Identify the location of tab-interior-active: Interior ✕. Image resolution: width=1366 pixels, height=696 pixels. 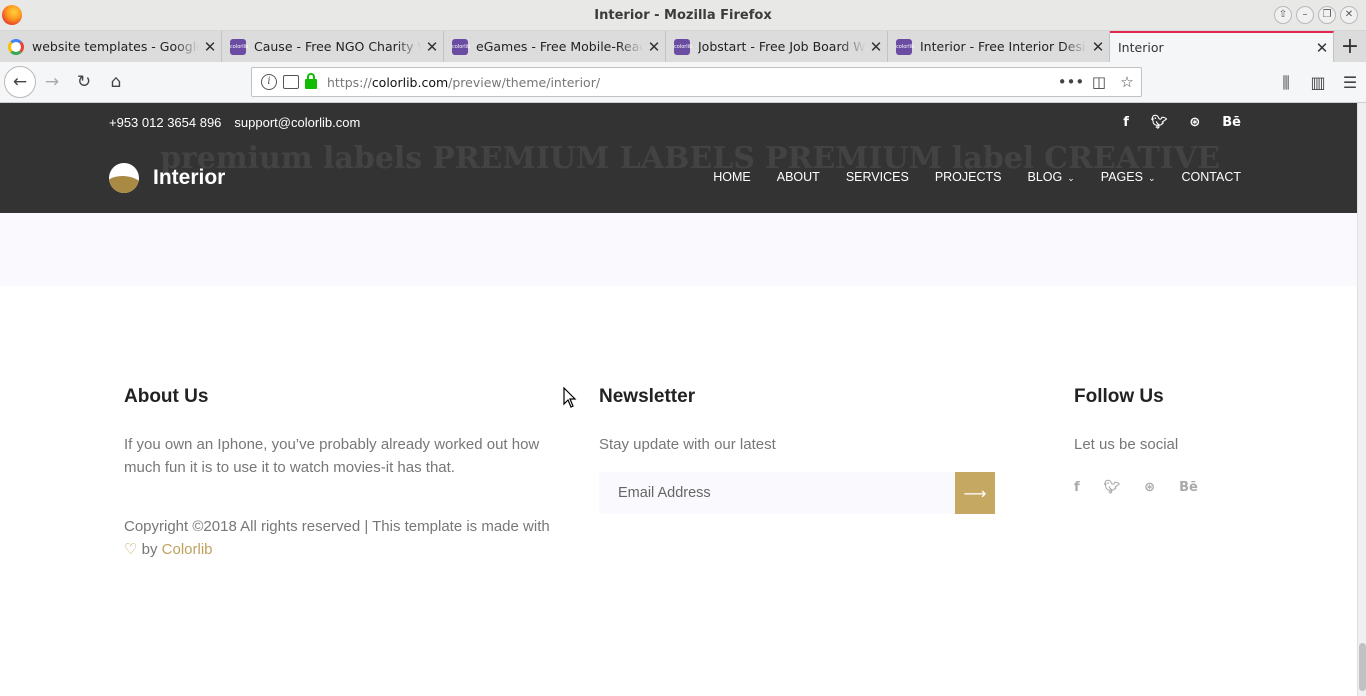
(1222, 46).